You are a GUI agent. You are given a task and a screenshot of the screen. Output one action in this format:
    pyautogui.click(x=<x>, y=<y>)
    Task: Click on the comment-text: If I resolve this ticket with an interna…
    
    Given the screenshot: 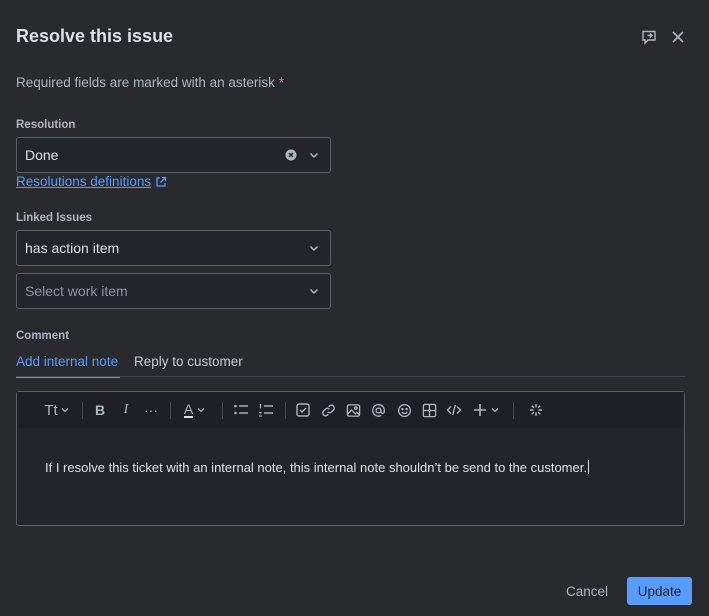 What is the action you would take?
    pyautogui.click(x=317, y=467)
    